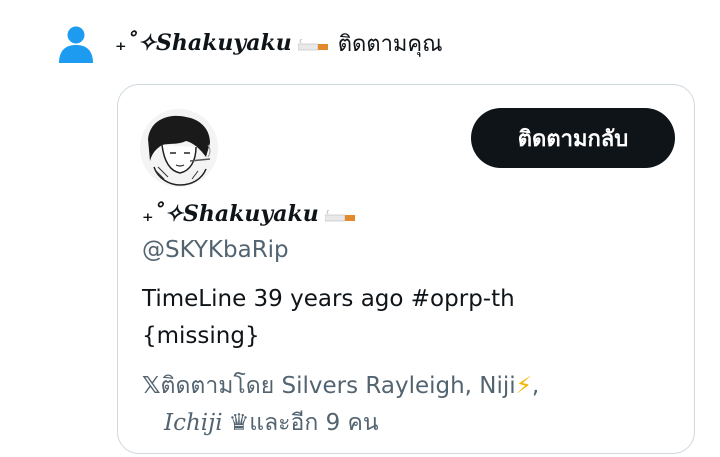 The width and height of the screenshot is (720, 457). I want to click on bio-line-1: TimeLine 39 years ago #oprp-th, so click(328, 299).